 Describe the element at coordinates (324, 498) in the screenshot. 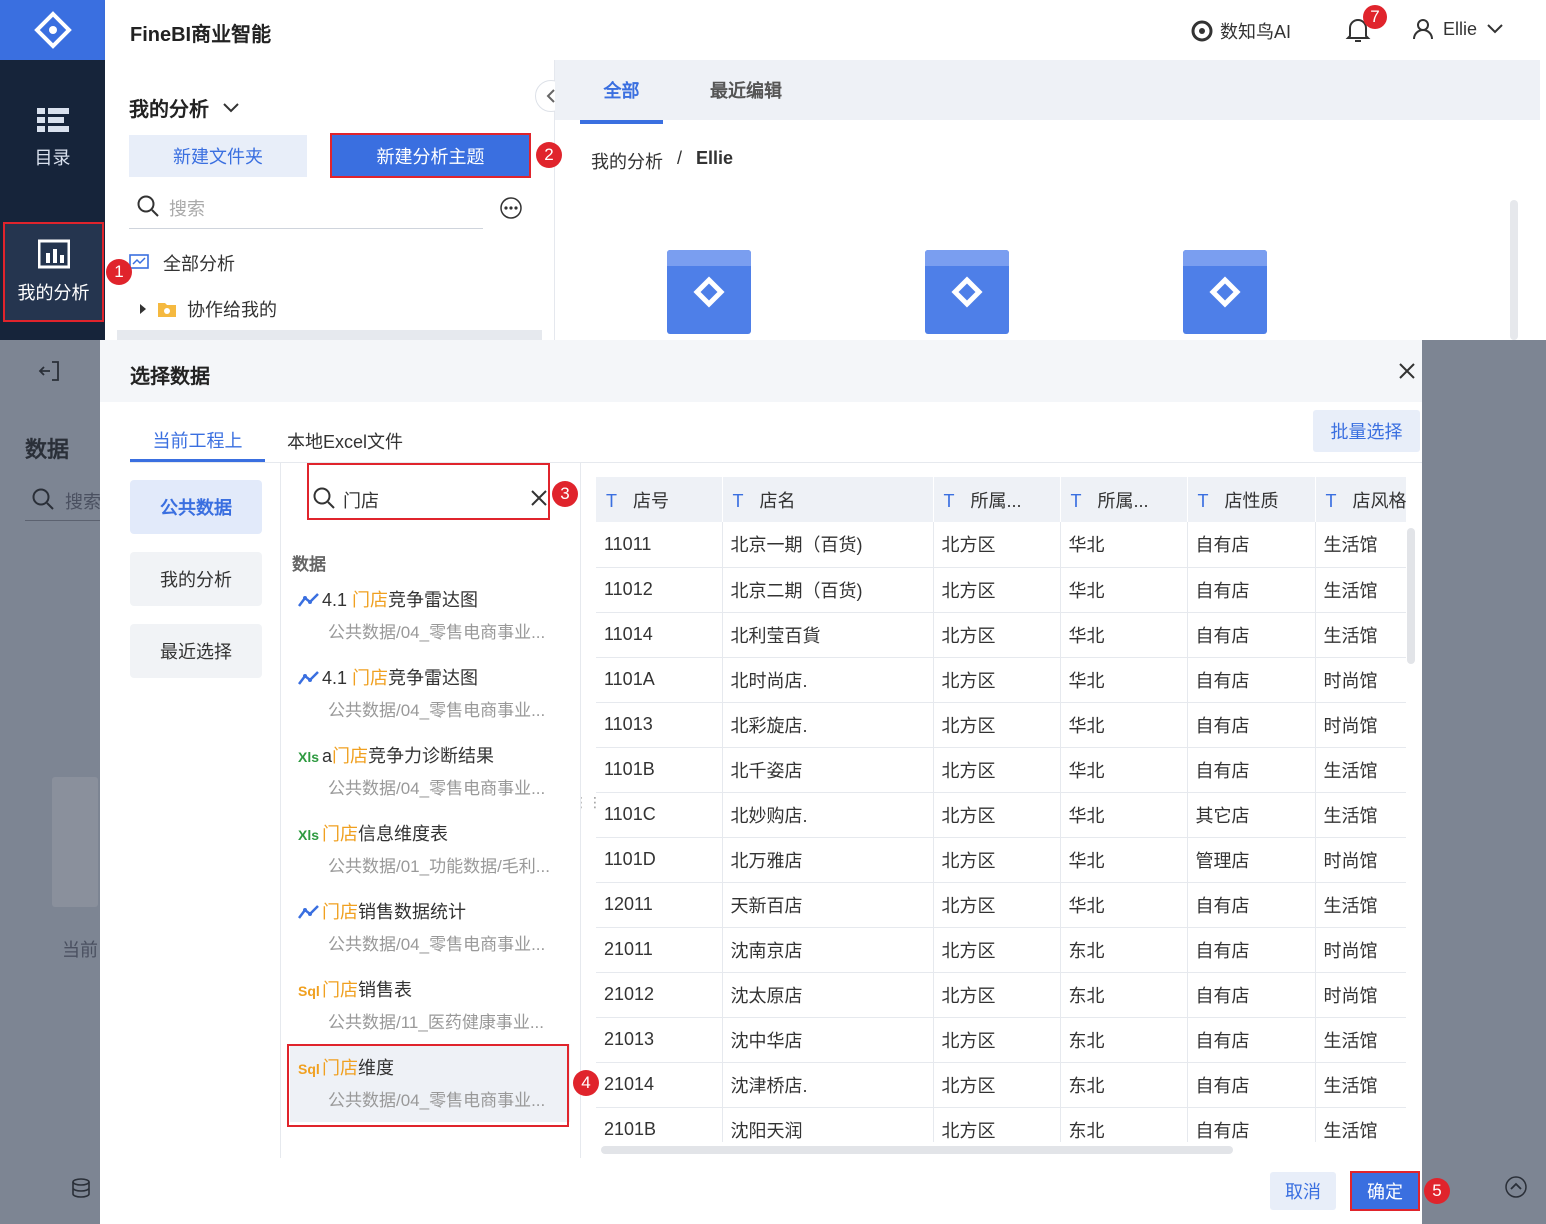

I see `search-icon` at that location.